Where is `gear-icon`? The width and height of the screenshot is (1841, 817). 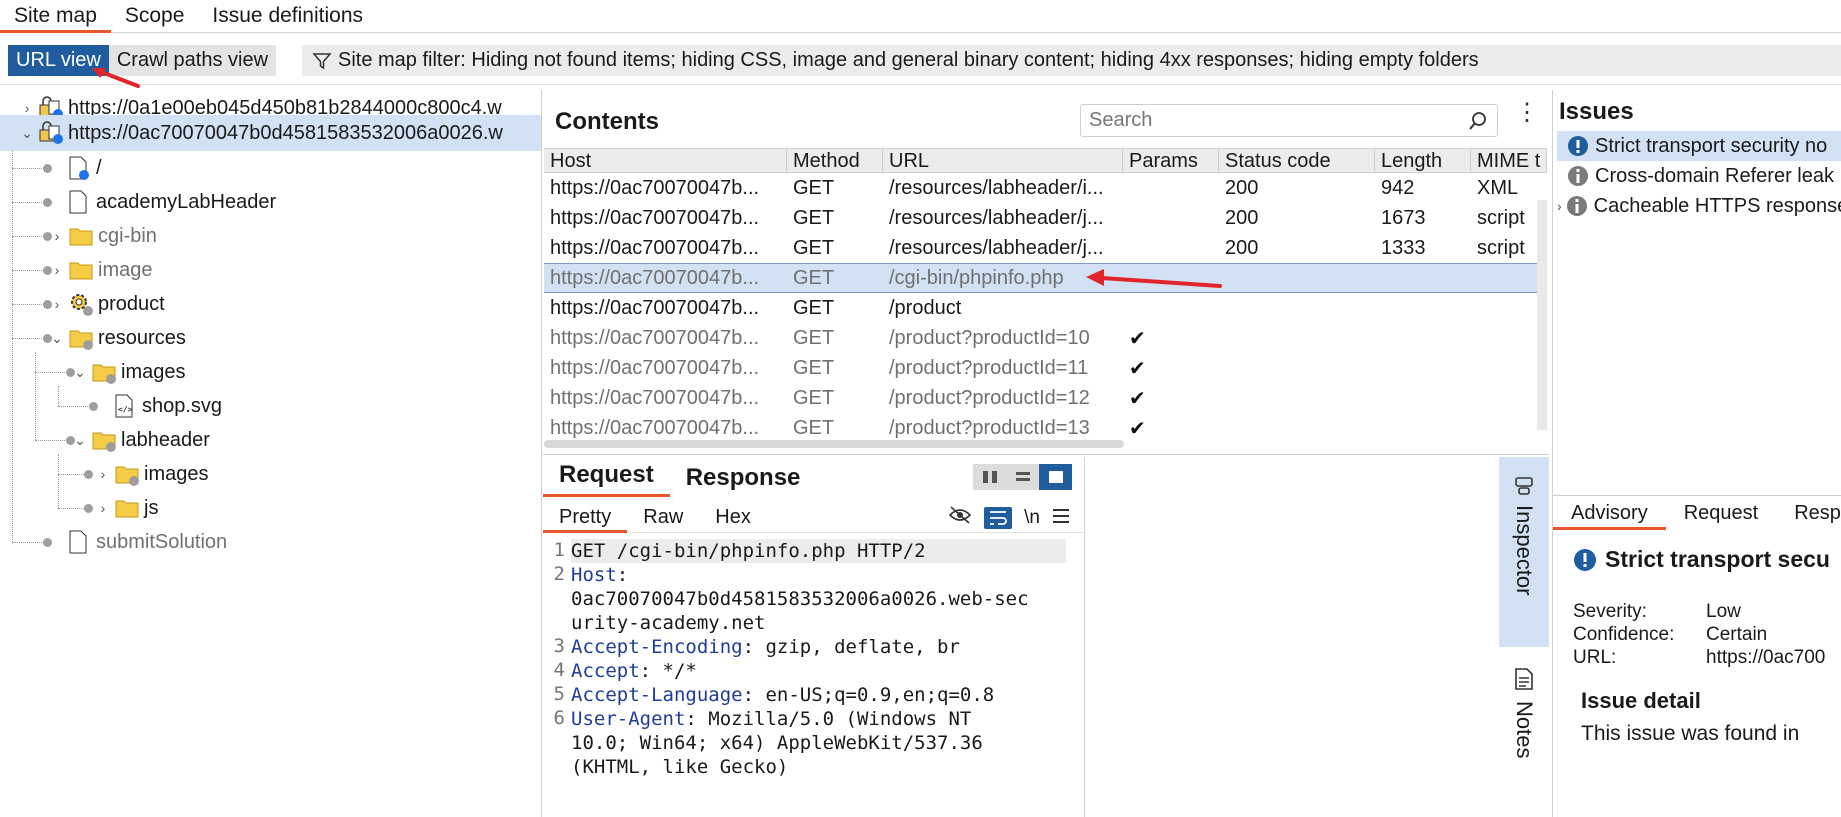
gear-icon is located at coordinates (81, 304).